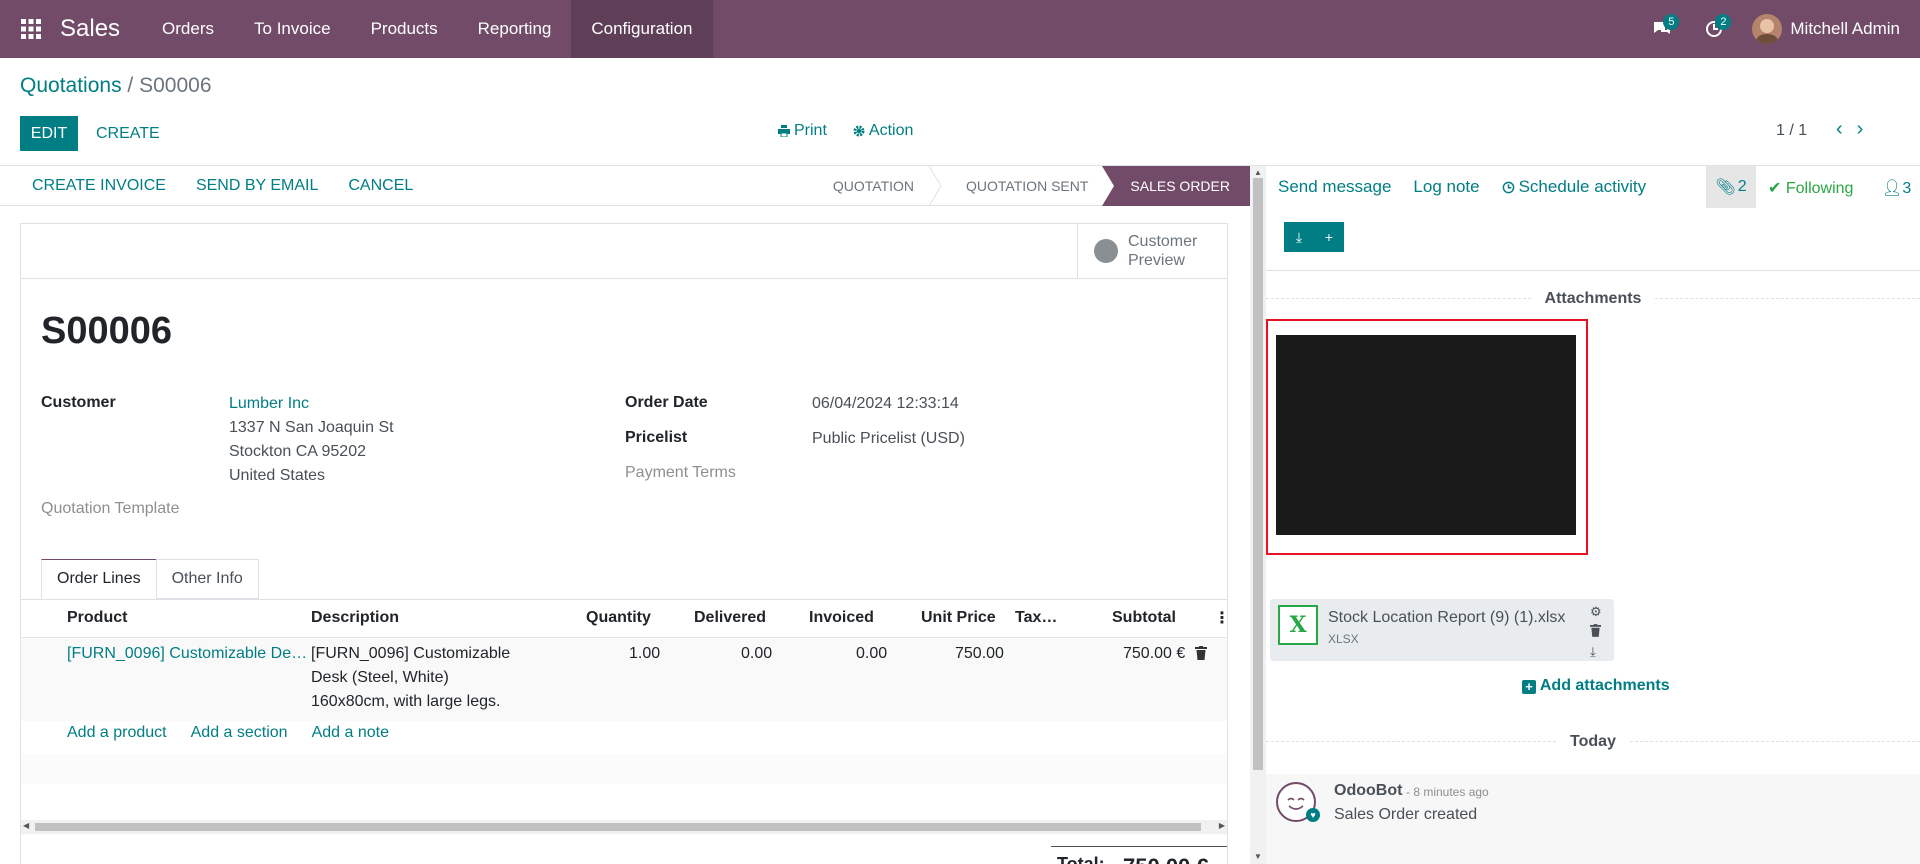  What do you see at coordinates (883, 131) in the screenshot?
I see `action-button: Action` at bounding box center [883, 131].